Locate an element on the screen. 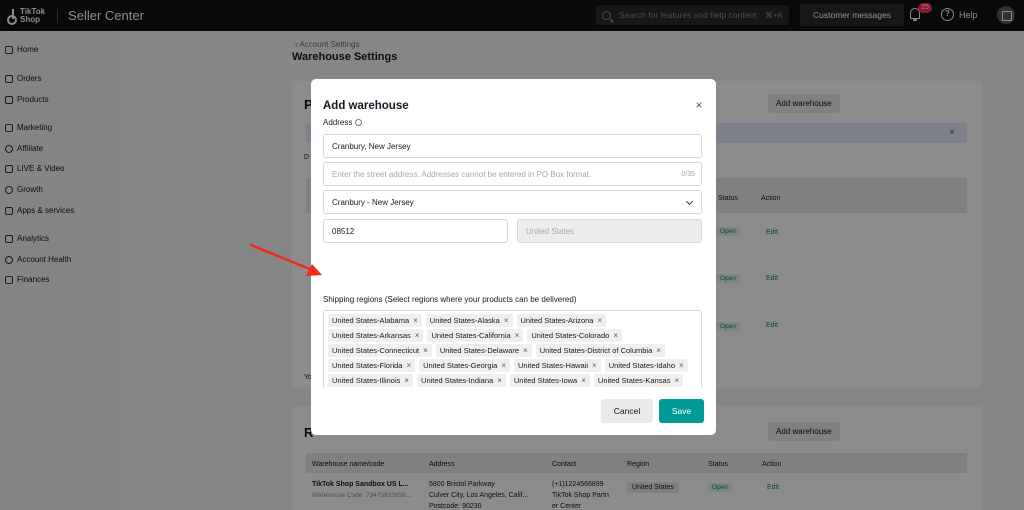 Image resolution: width=1024 pixels, height=510 pixels. region-tag-label: United States-Connecticut is located at coordinates (376, 350).